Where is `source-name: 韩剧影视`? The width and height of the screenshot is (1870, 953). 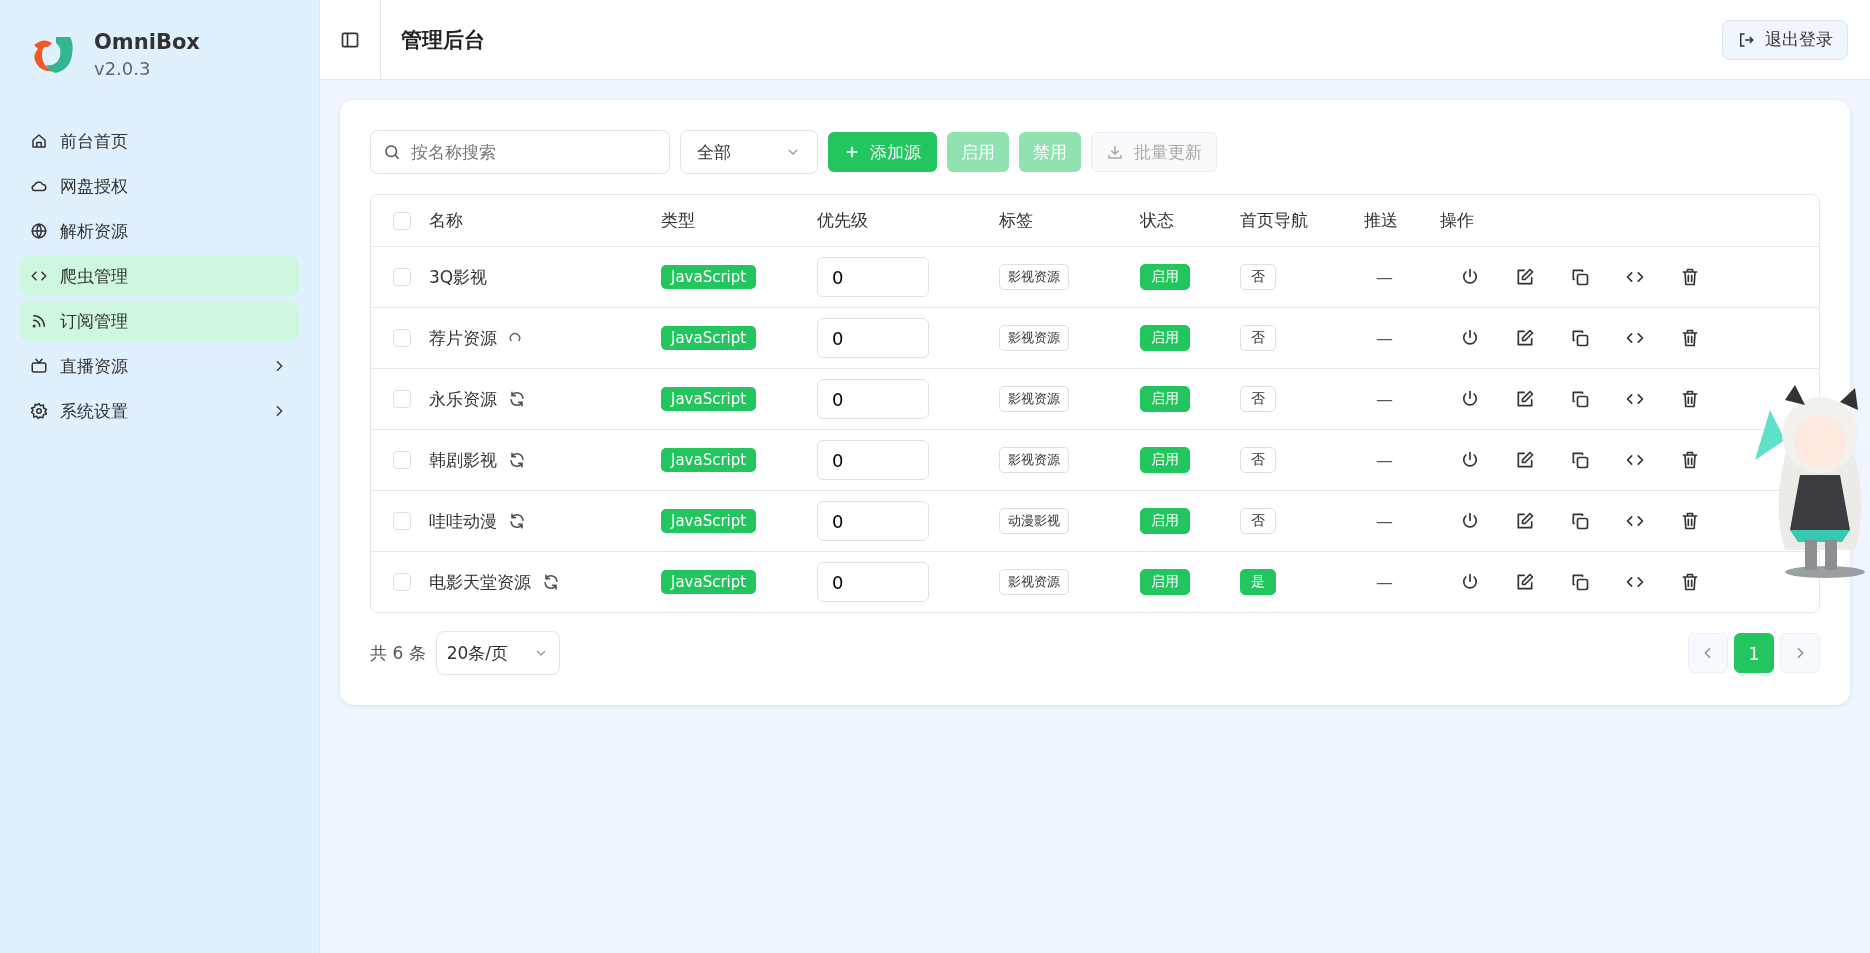
source-name: 韩剧影视 is located at coordinates (463, 460).